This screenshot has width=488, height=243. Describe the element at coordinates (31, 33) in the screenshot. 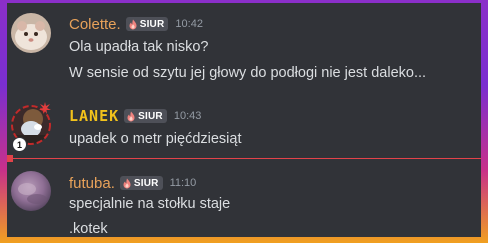

I see `avatar-colette` at that location.